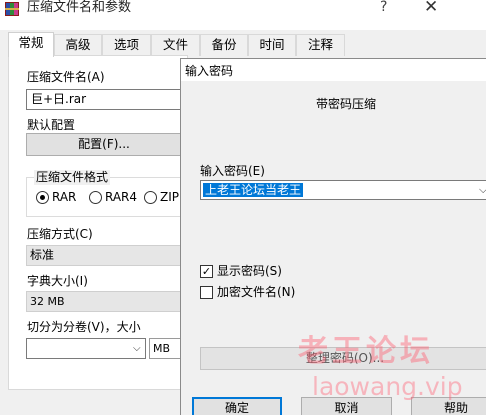  What do you see at coordinates (346, 406) in the screenshot?
I see `cancel-button: 取消` at bounding box center [346, 406].